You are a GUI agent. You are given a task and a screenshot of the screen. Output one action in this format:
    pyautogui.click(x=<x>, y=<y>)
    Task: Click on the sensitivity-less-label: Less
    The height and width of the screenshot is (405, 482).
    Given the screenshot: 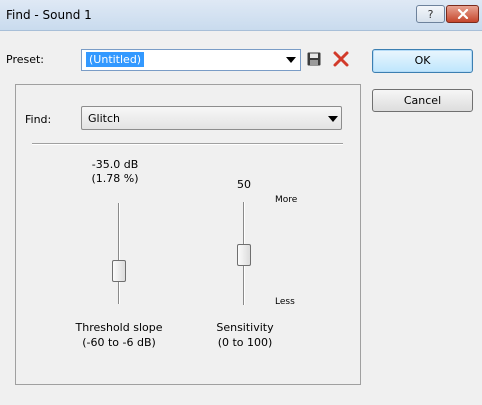 What is the action you would take?
    pyautogui.click(x=285, y=302)
    